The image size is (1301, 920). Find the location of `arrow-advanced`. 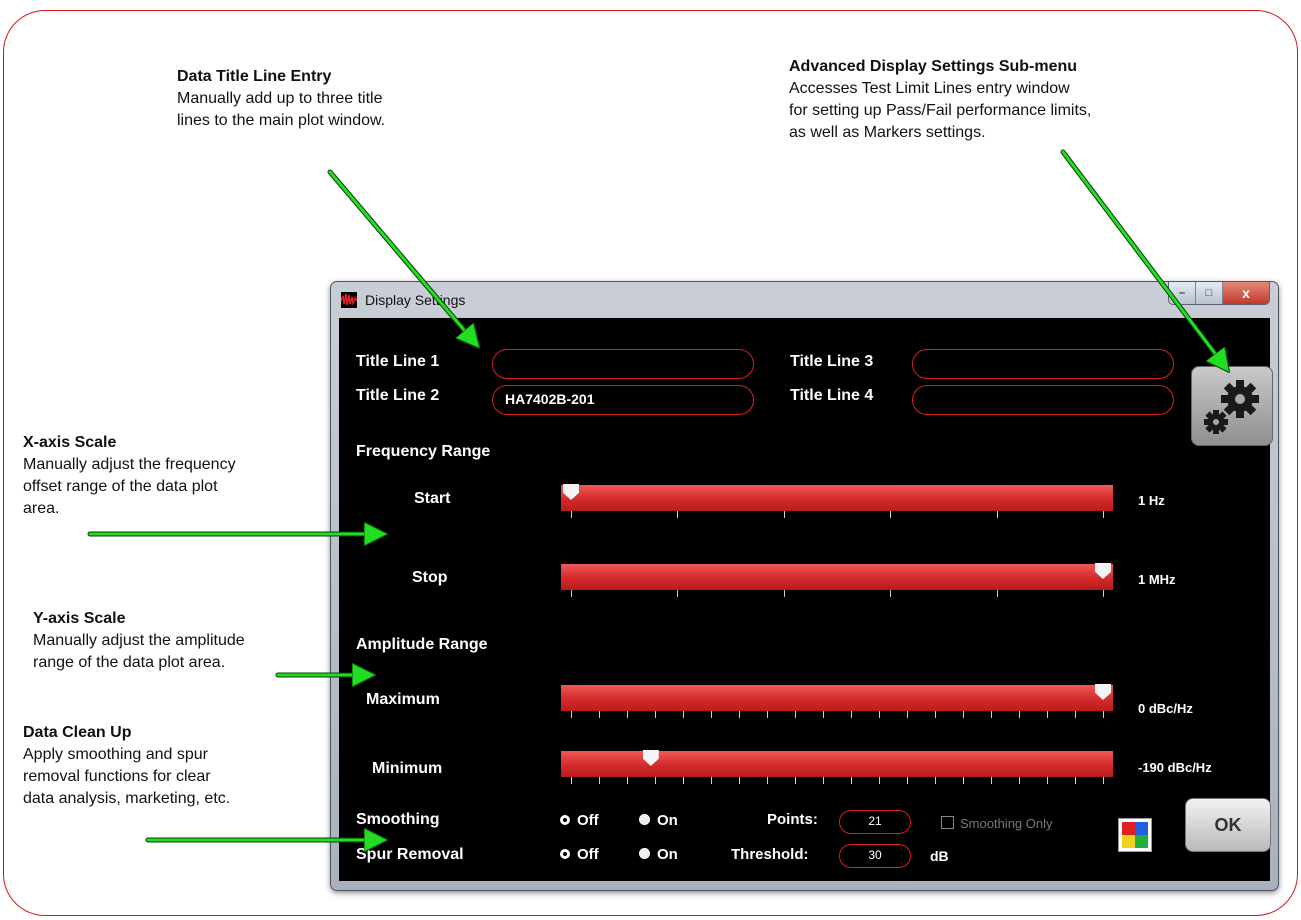

arrow-advanced is located at coordinates (1143, 259).